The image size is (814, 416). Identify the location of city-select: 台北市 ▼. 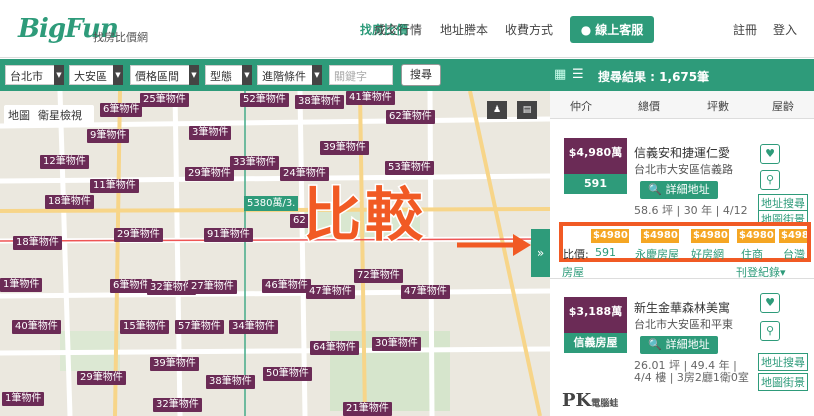
(34, 75).